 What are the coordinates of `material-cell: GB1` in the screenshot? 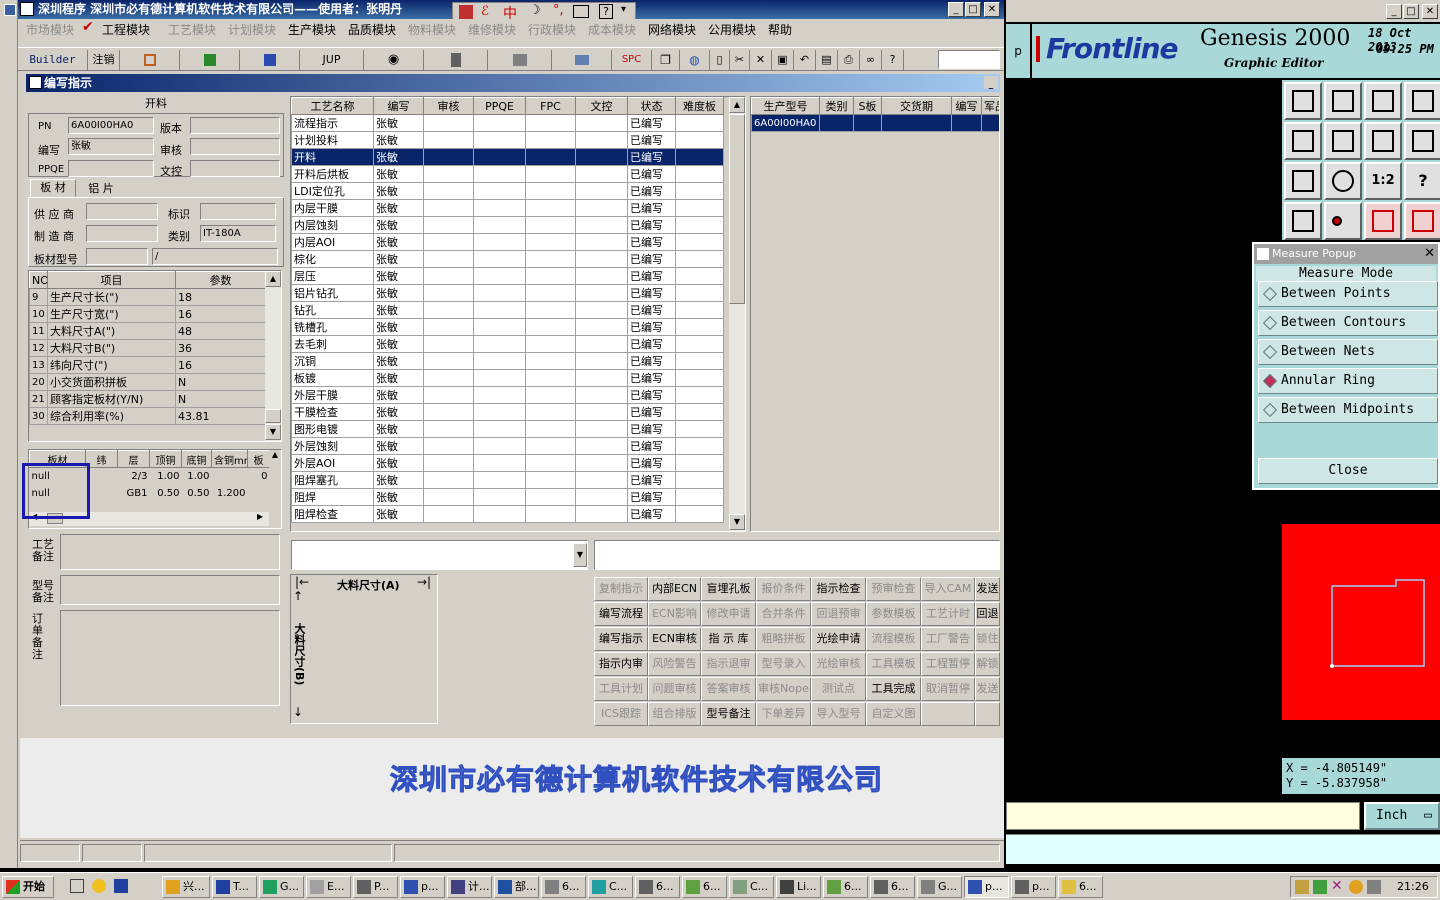 It's located at (133, 493).